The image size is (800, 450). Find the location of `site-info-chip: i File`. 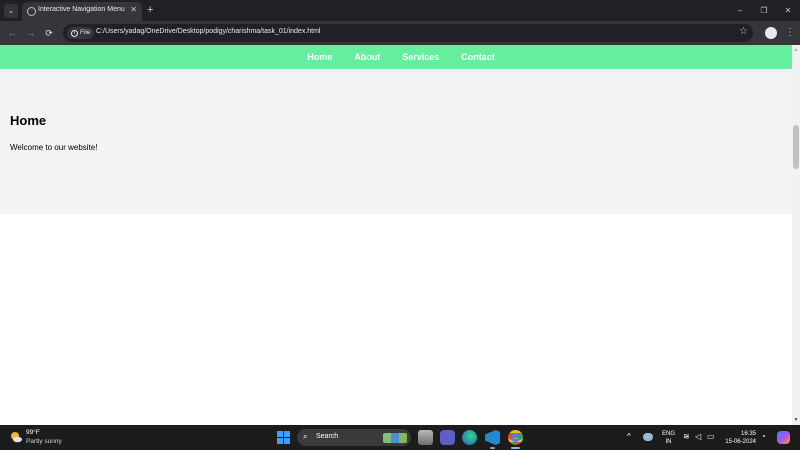

site-info-chip: i File is located at coordinates (81, 33).